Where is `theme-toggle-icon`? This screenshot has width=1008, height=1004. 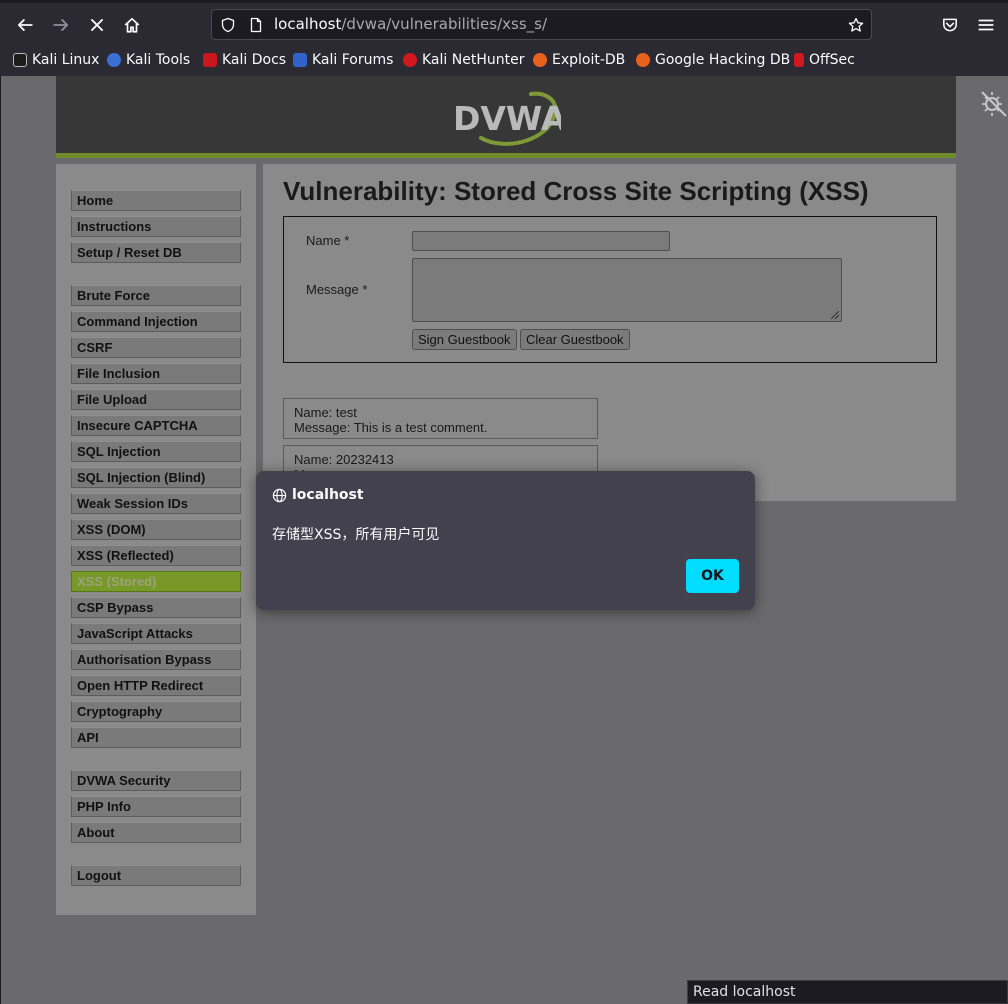
theme-toggle-icon is located at coordinates (993, 104).